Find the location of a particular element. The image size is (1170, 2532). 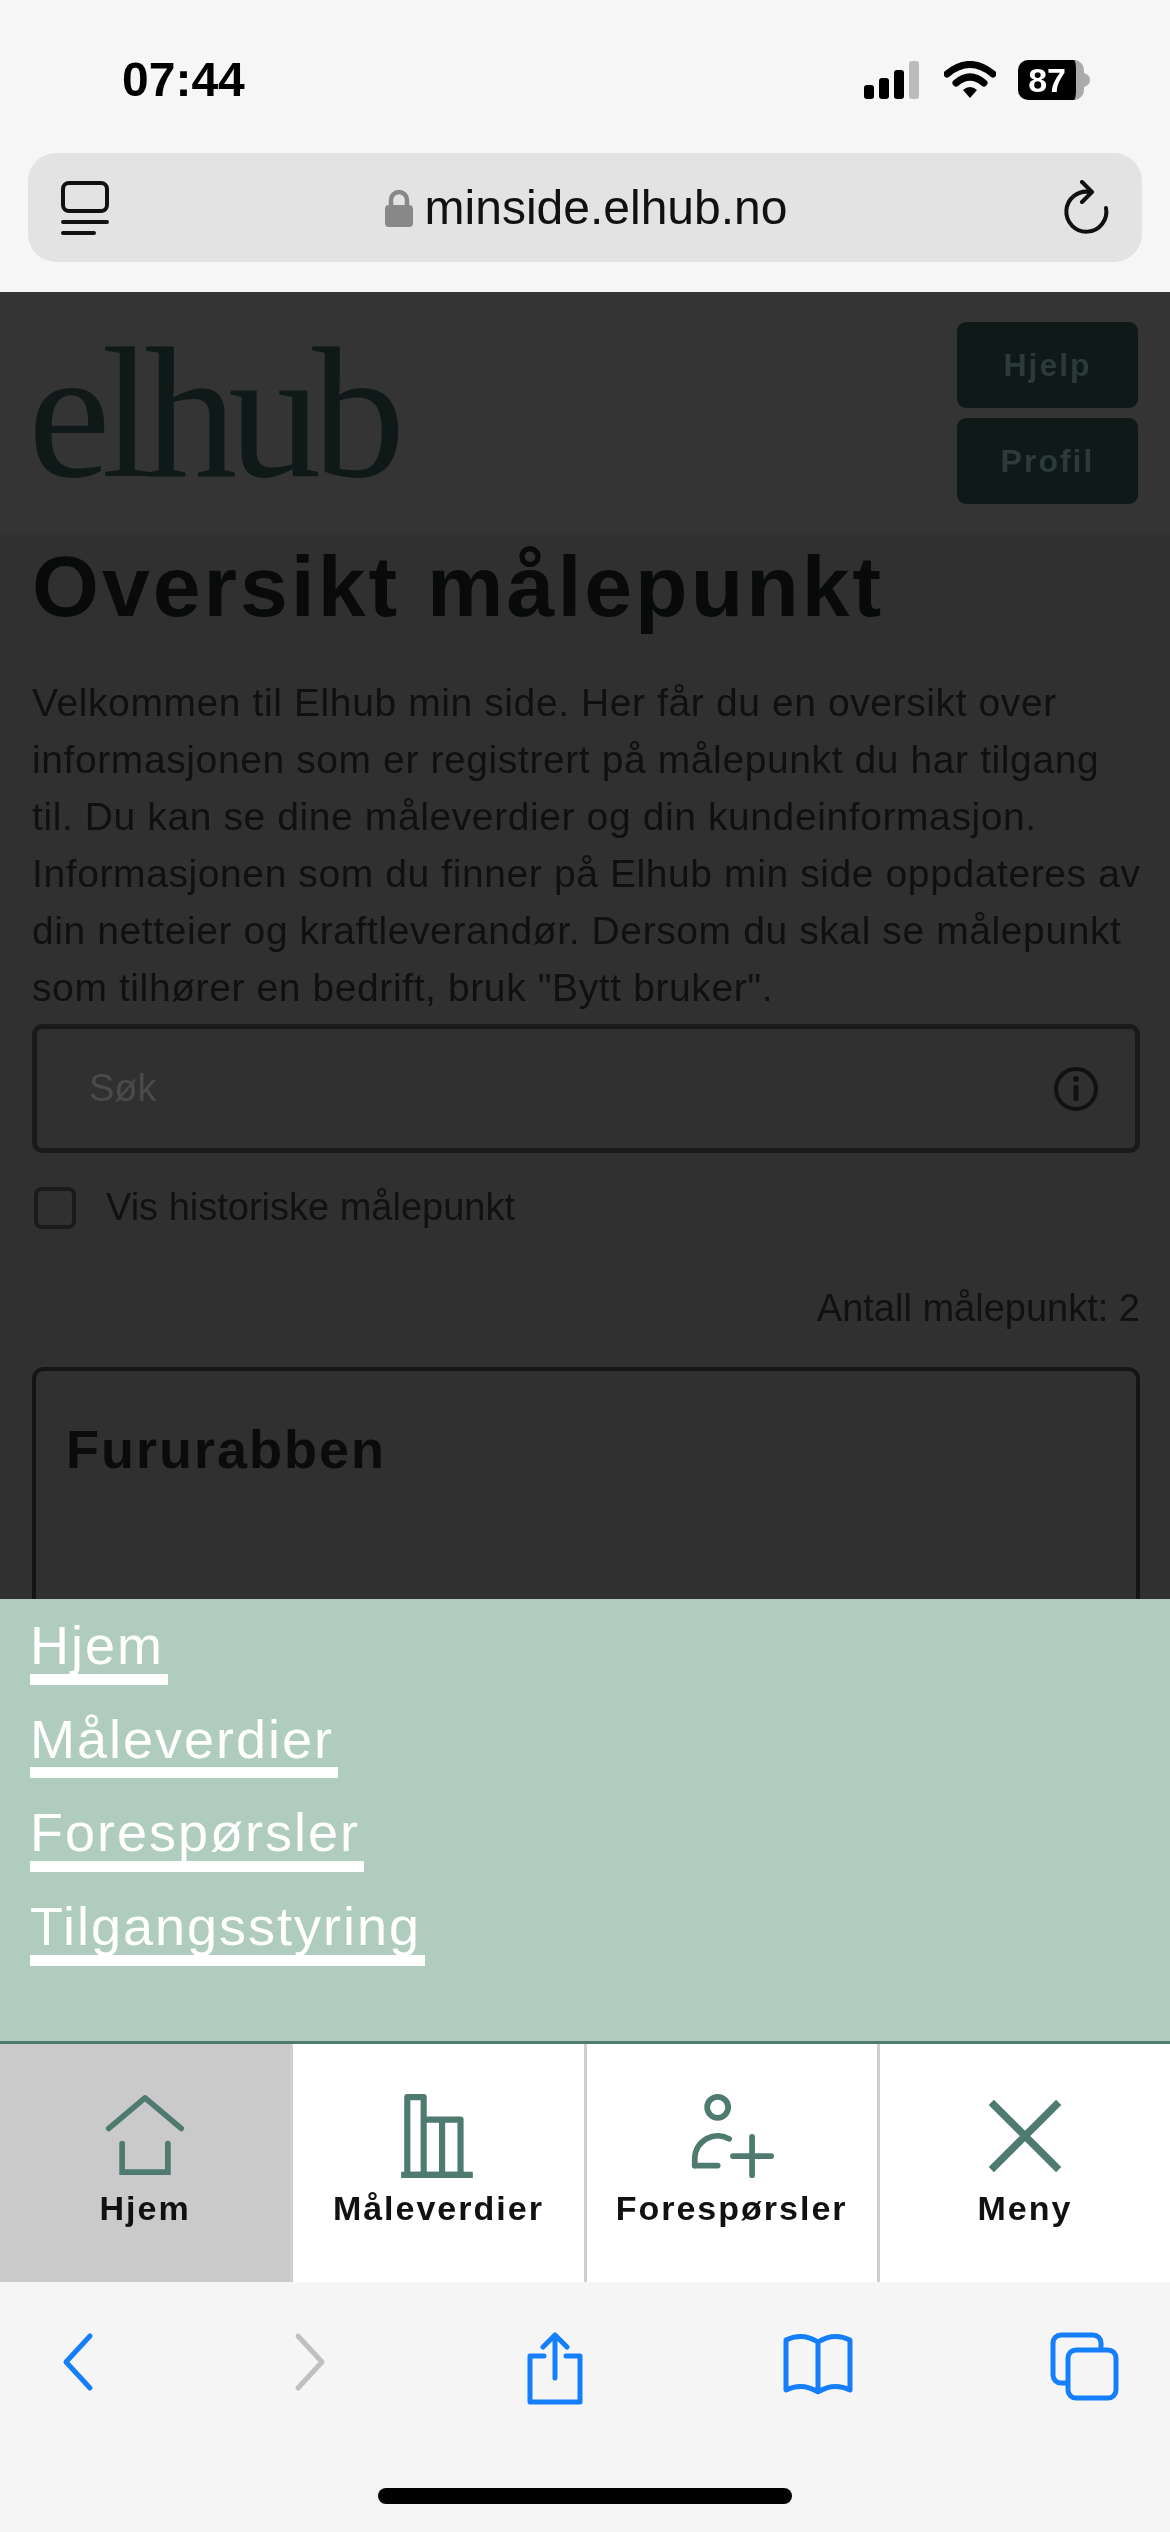

time: 07:44 is located at coordinates (183, 80).